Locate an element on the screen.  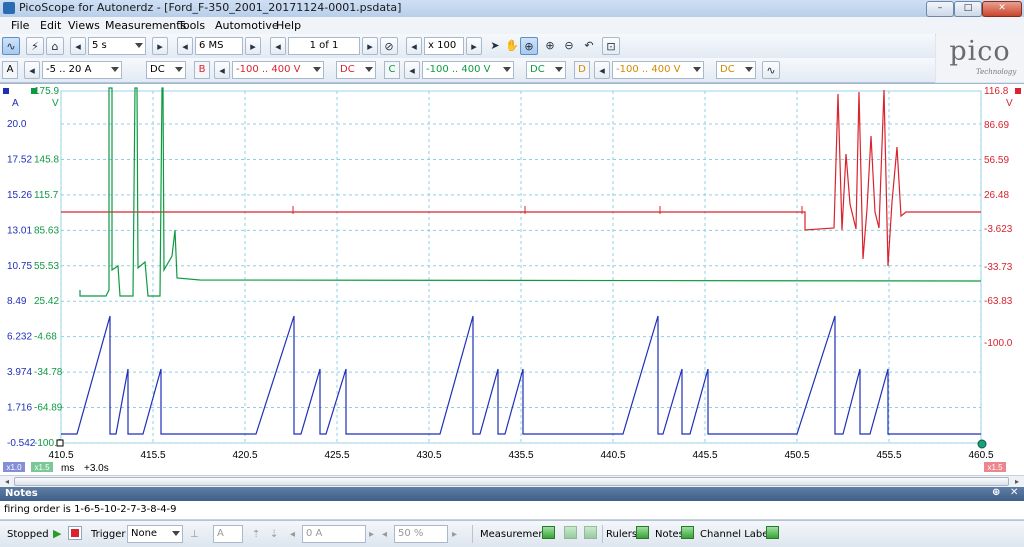
channel-a-label: A is located at coordinates (10, 70).